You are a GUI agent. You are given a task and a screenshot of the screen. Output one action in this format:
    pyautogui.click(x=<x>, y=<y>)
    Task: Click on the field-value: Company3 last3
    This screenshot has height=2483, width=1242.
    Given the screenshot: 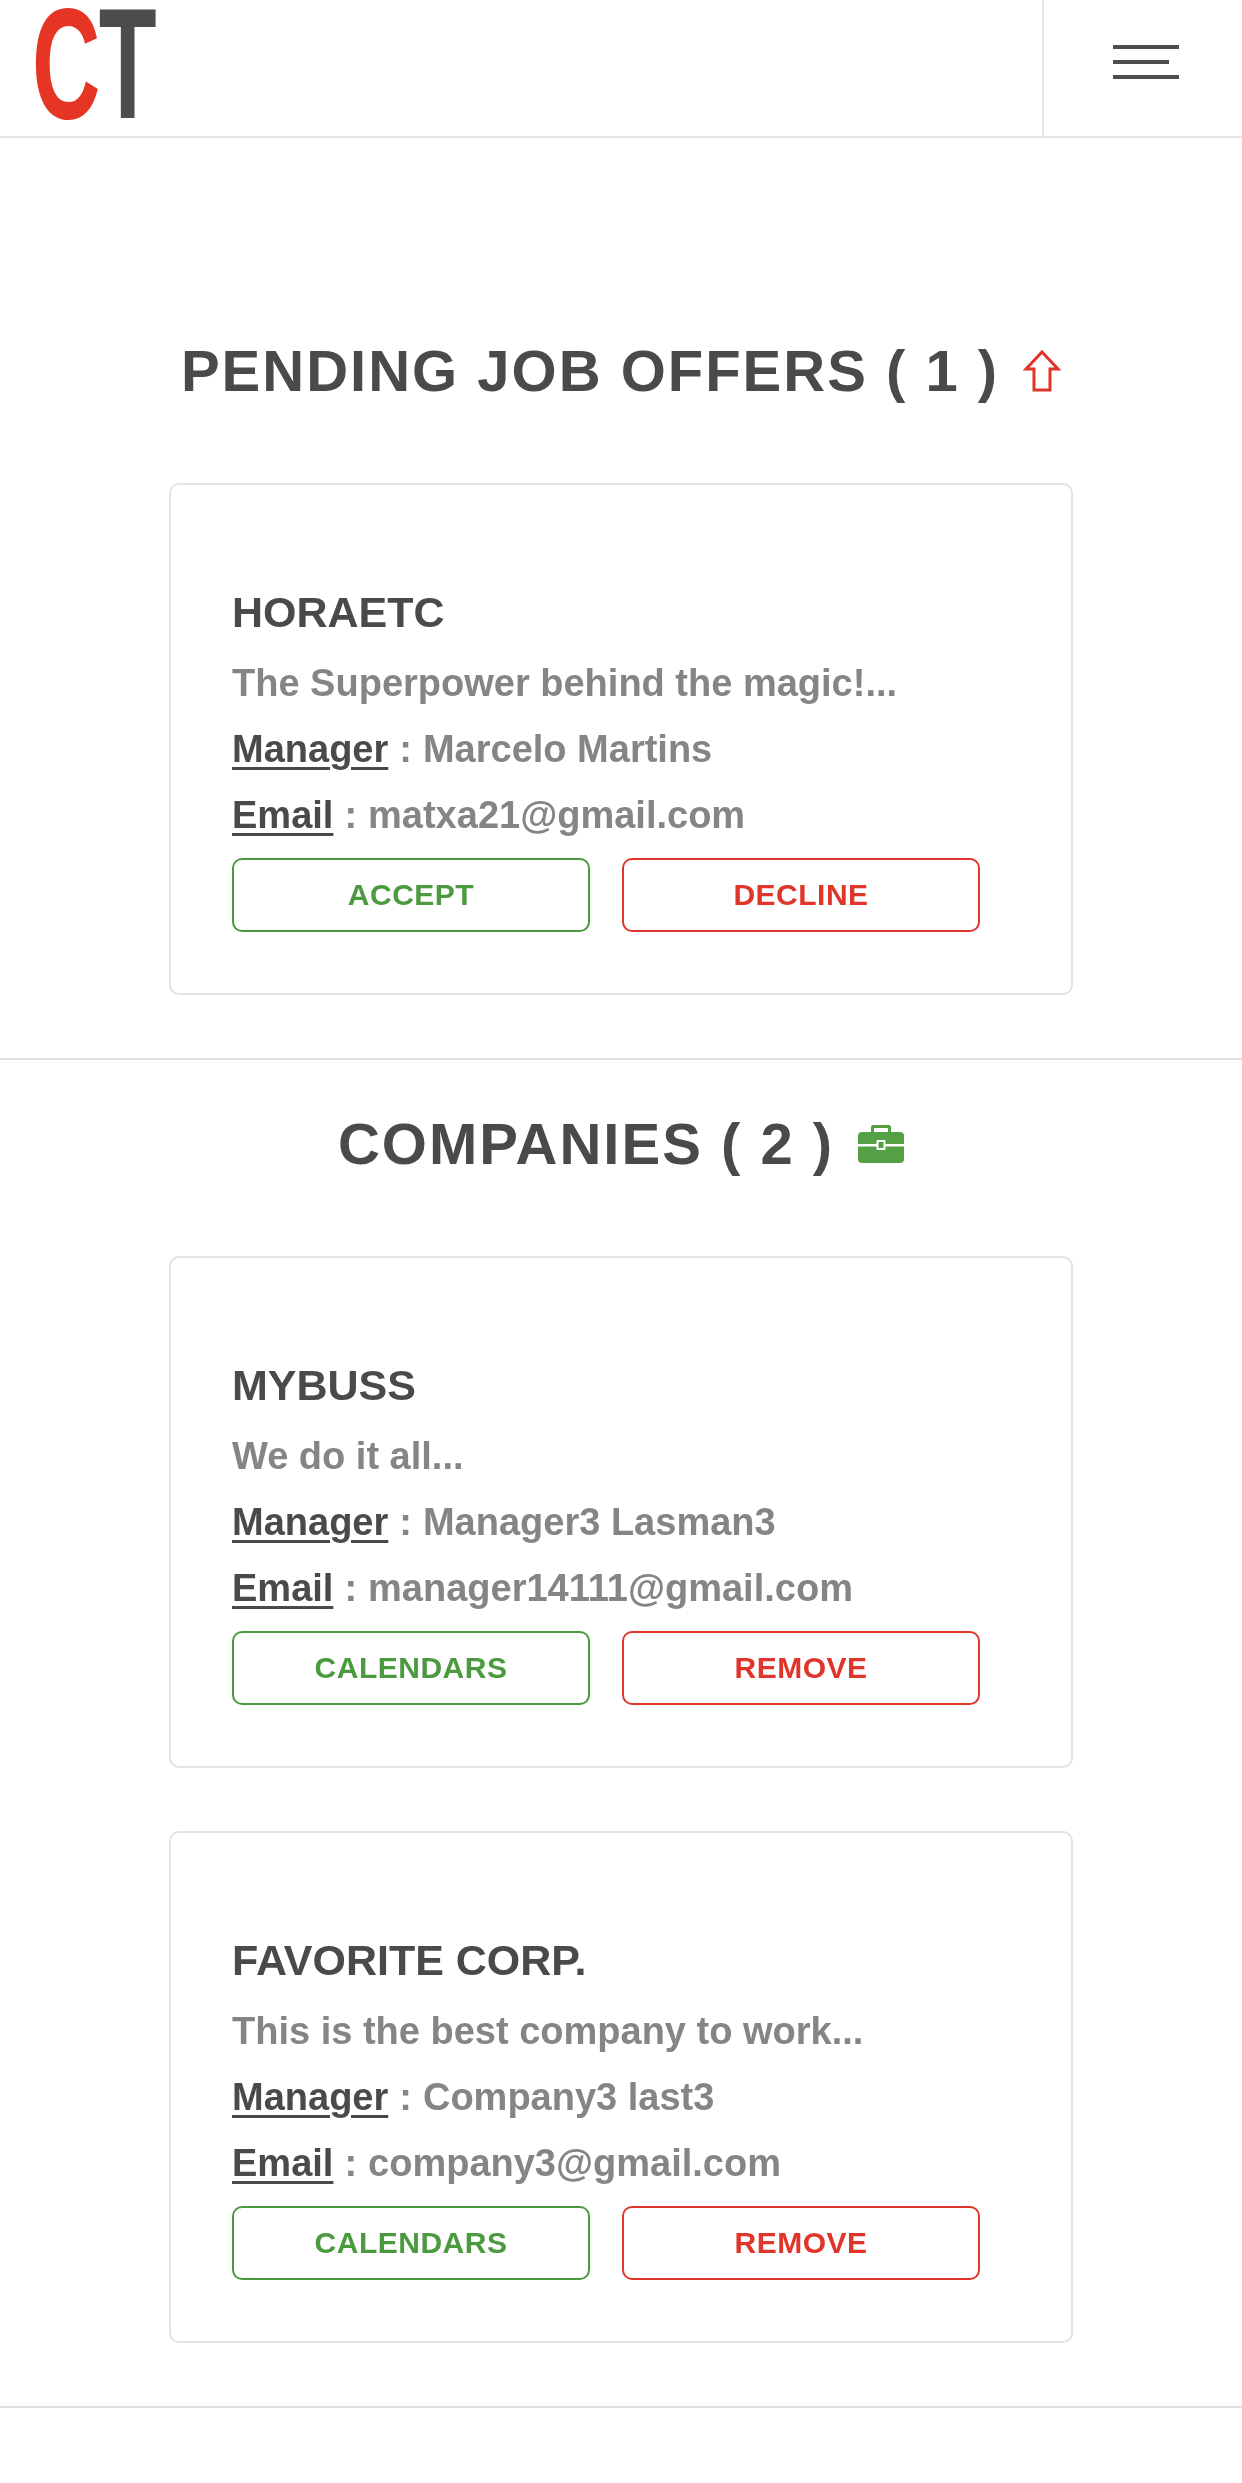 What is the action you would take?
    pyautogui.click(x=568, y=2097)
    